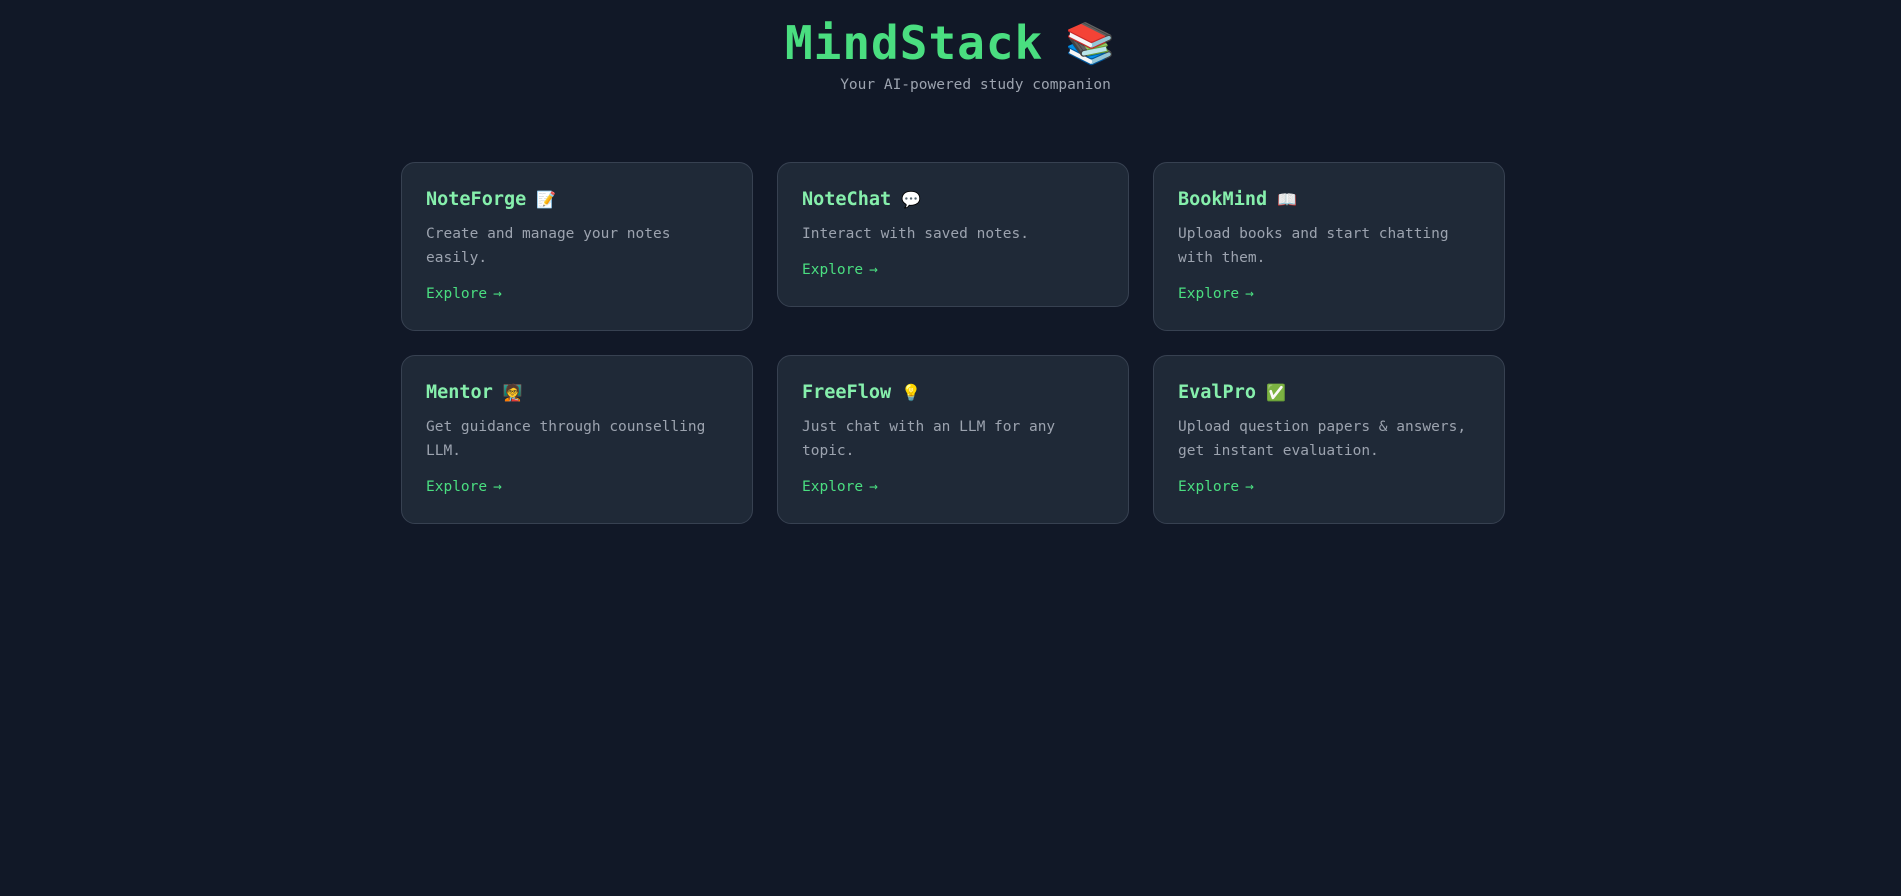 This screenshot has height=896, width=1901. What do you see at coordinates (1217, 392) in the screenshot?
I see `card-title-text: EvalPro` at bounding box center [1217, 392].